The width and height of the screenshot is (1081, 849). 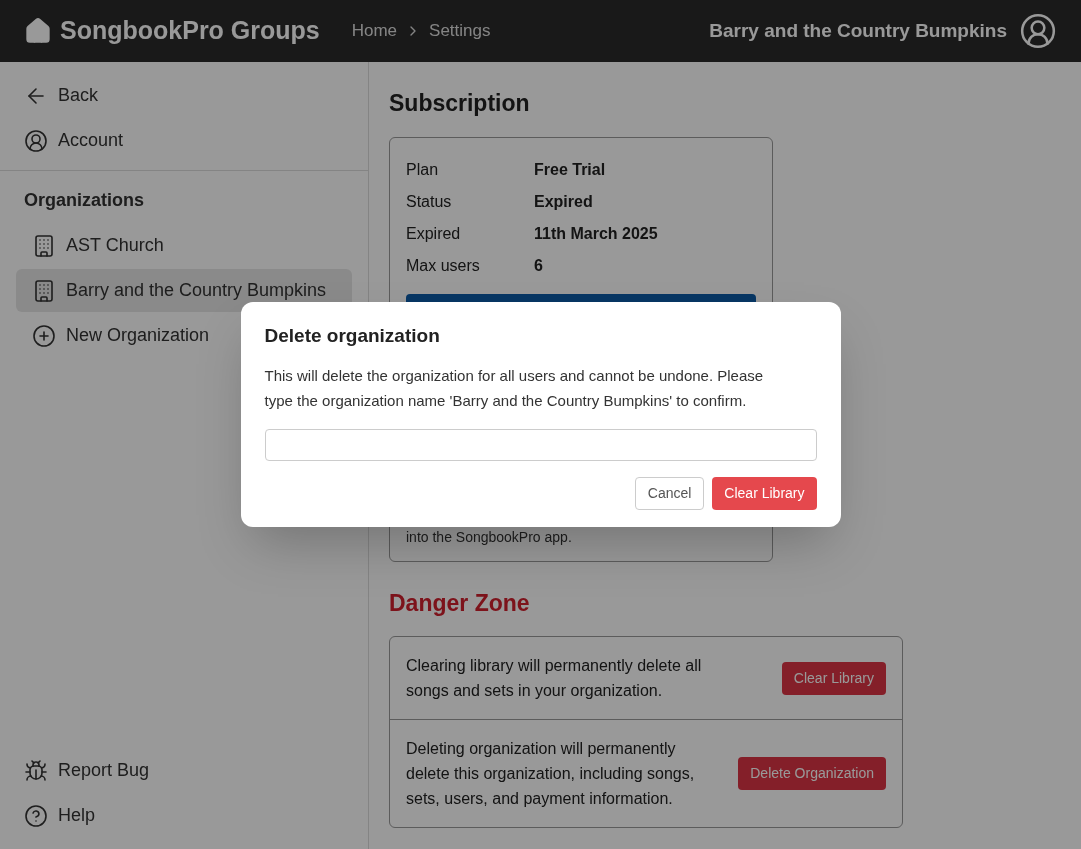 What do you see at coordinates (36, 140) in the screenshot?
I see `account-icon` at bounding box center [36, 140].